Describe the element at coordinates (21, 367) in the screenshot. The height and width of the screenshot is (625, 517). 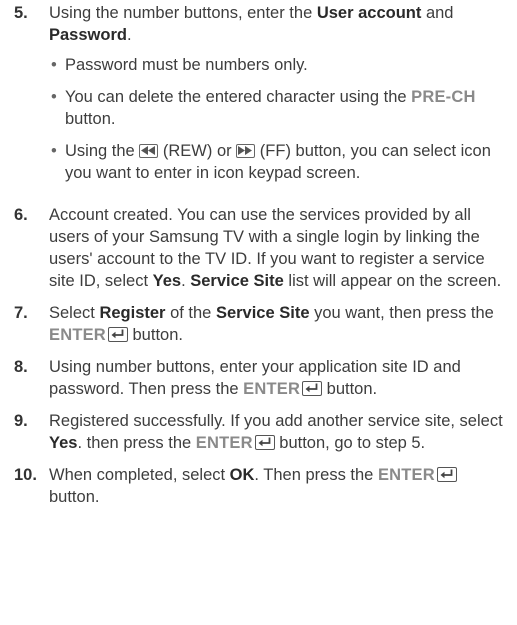
I see `step-number: 8.` at that location.